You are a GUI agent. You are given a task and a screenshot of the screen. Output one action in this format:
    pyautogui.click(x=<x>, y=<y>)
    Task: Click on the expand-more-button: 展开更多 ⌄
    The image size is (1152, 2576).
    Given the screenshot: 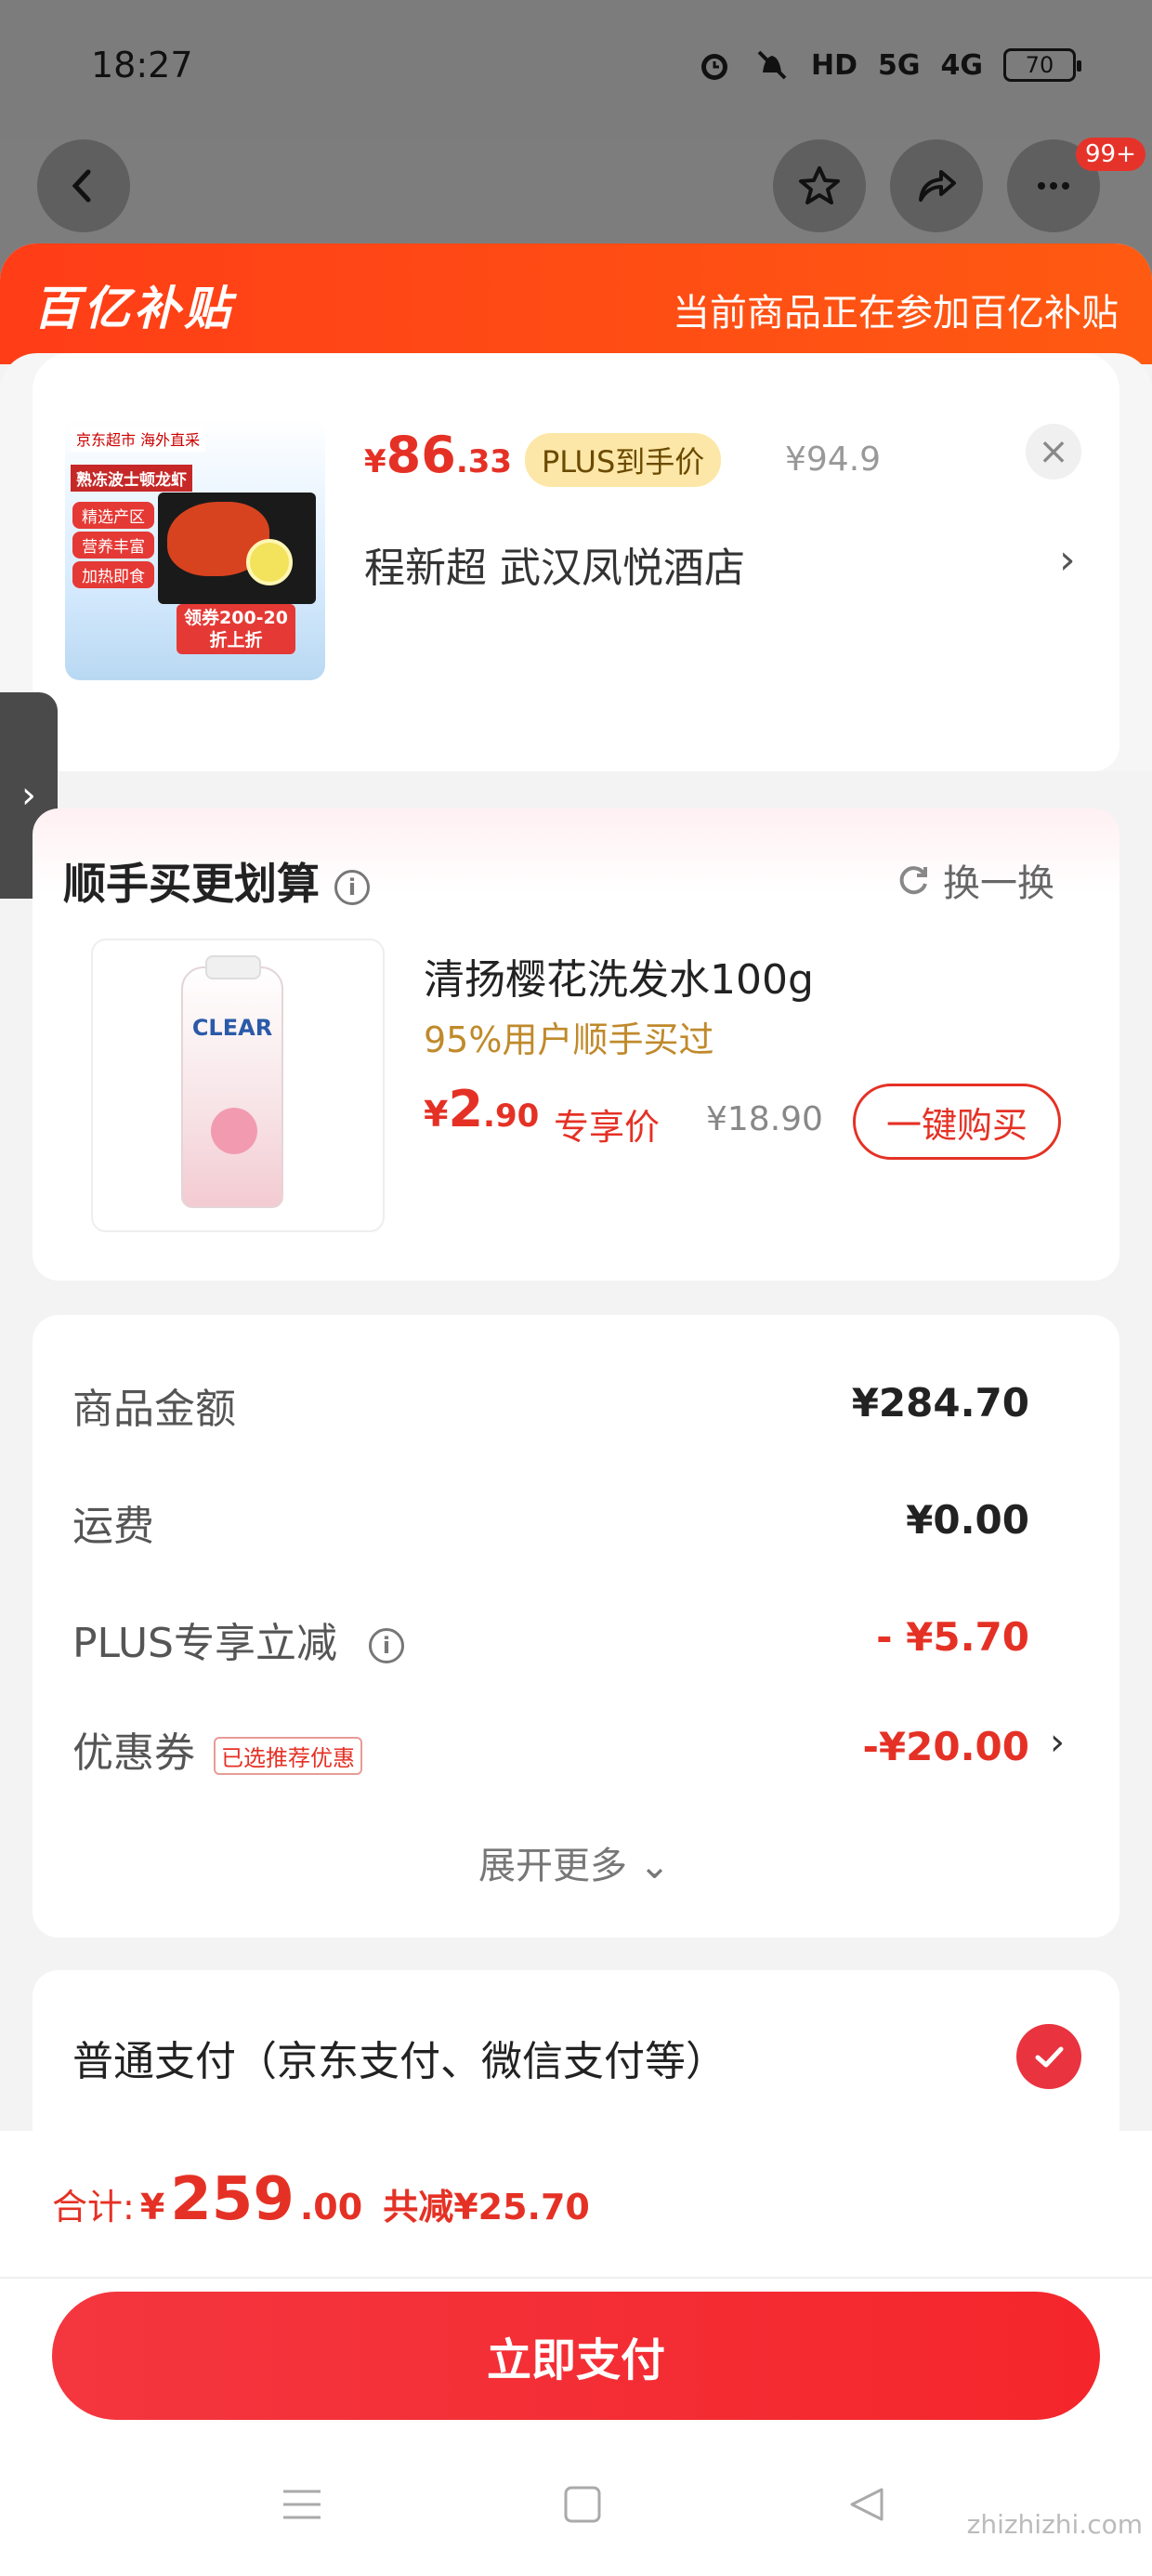 What is the action you would take?
    pyautogui.click(x=574, y=1862)
    